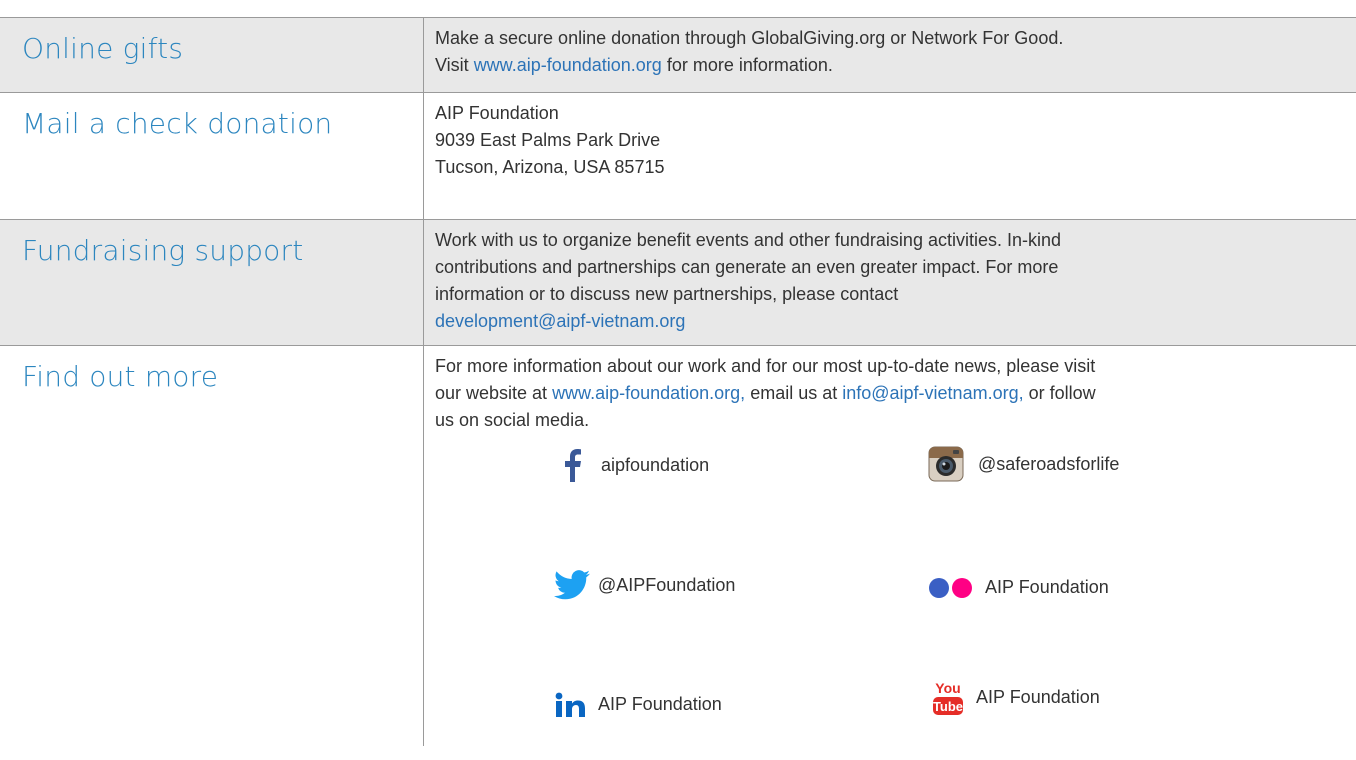 This screenshot has width=1356, height=760. I want to click on instagram-icon, so click(946, 464).